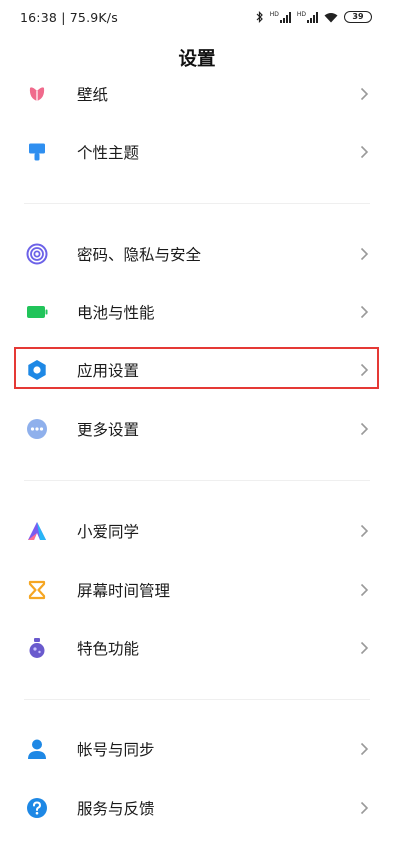  I want to click on signal-1-icon: HD, so click(280, 17).